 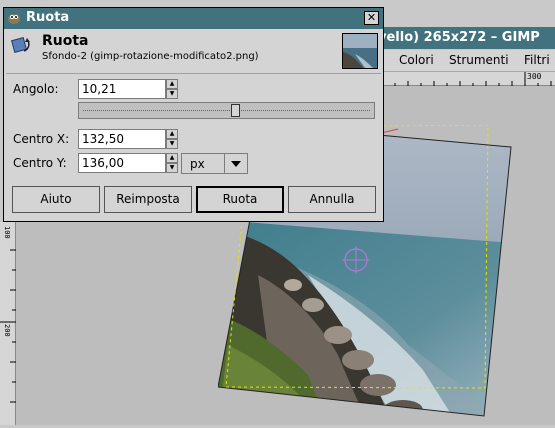 I want to click on gimp-icon, so click(x=14, y=19).